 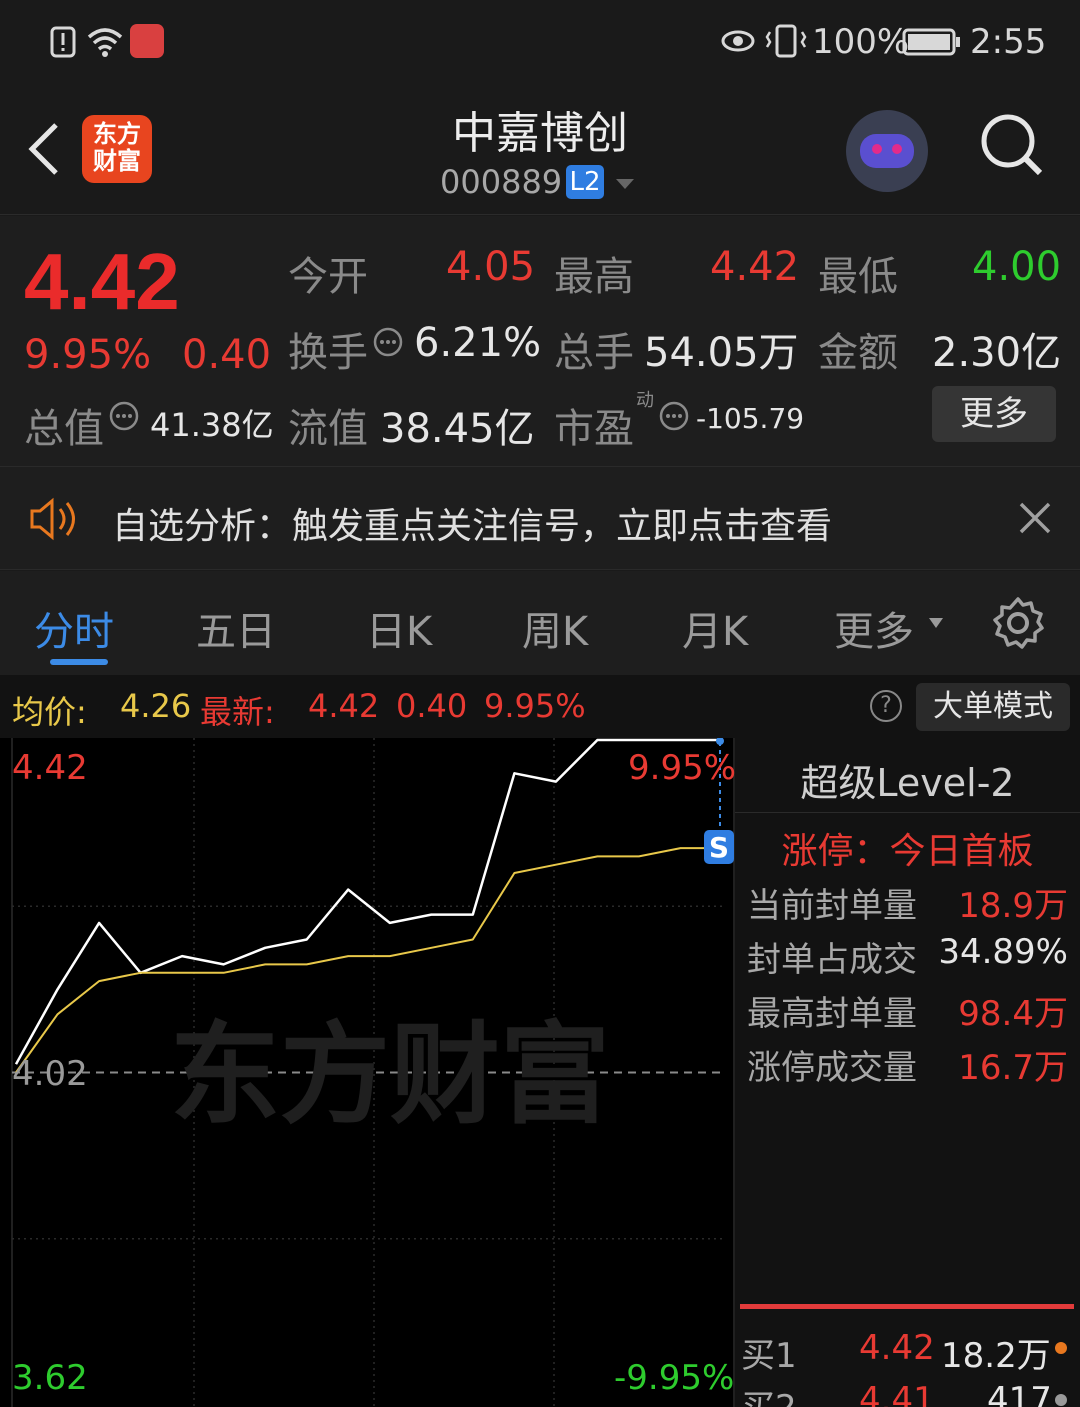 What do you see at coordinates (719, 847) in the screenshot?
I see `s-marker-label: S` at bounding box center [719, 847].